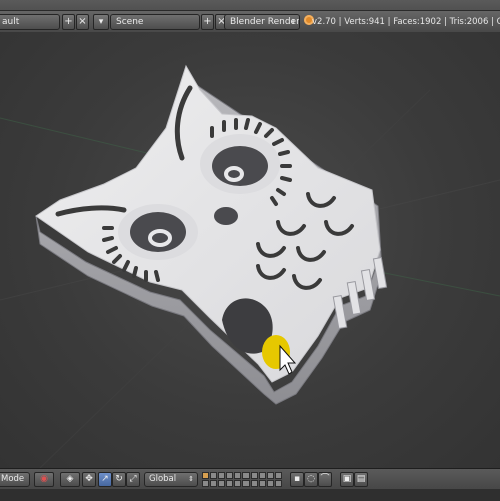 This screenshot has width=500, height=501. Describe the element at coordinates (262, 22) in the screenshot. I see `render-engine-dropdown: Blender Render ⇕` at that location.